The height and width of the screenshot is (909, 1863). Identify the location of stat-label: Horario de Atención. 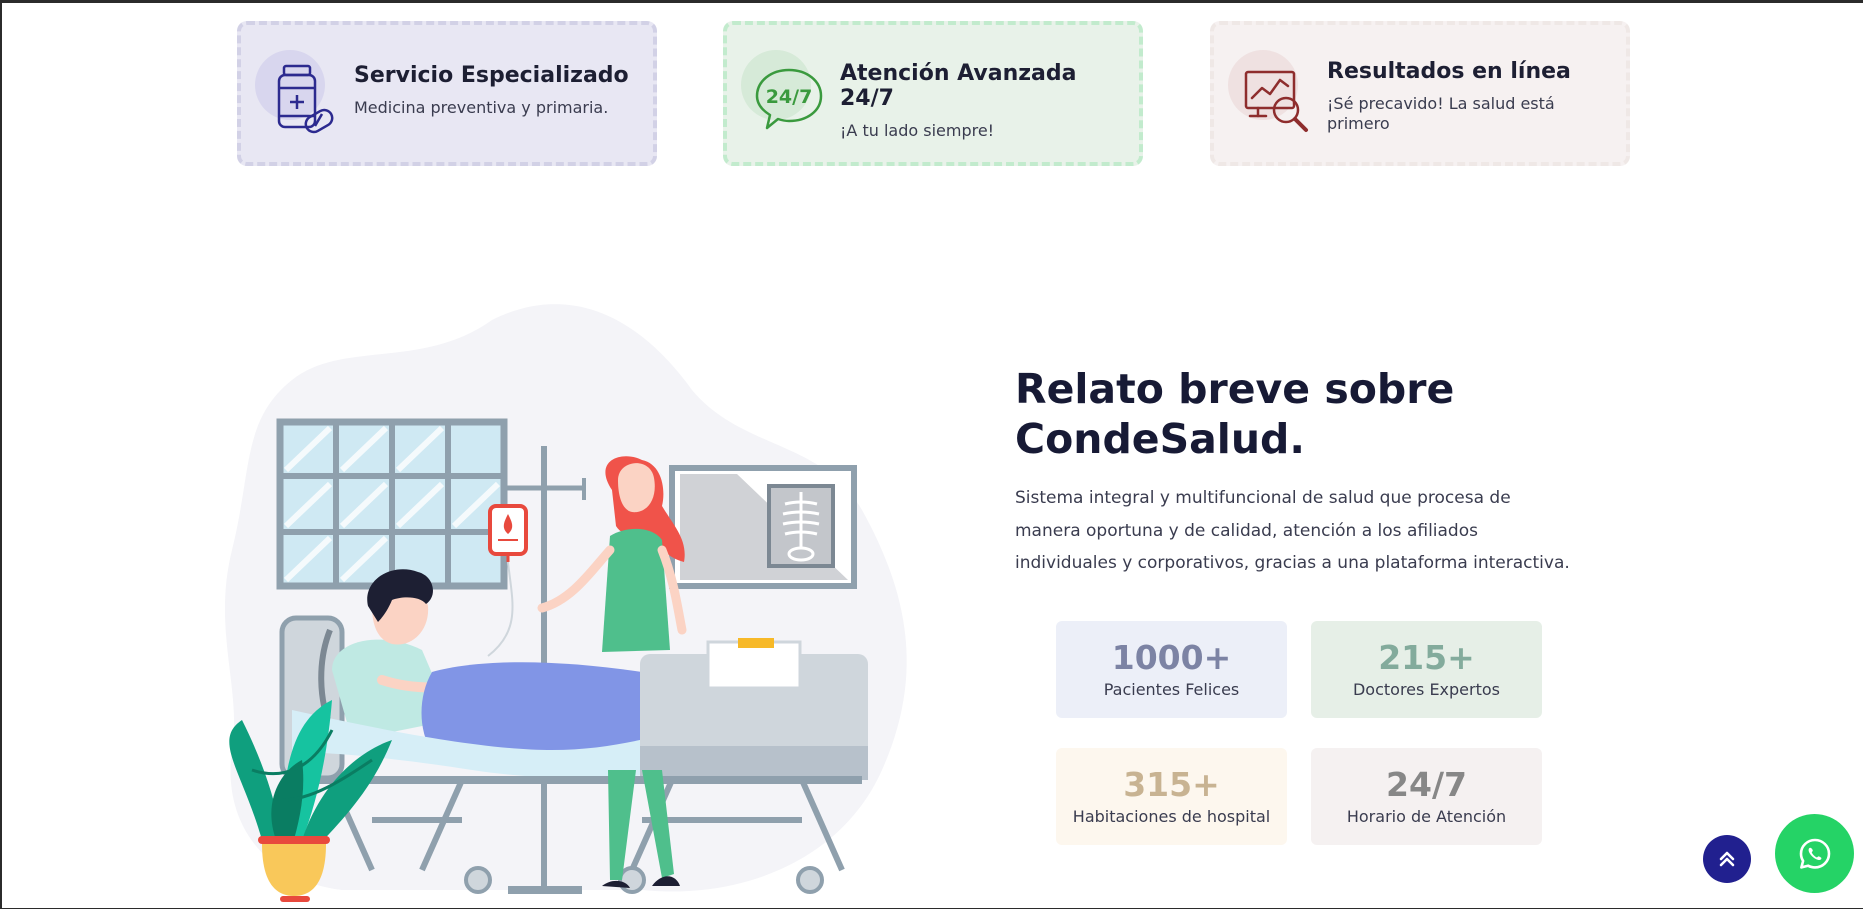
(1426, 816).